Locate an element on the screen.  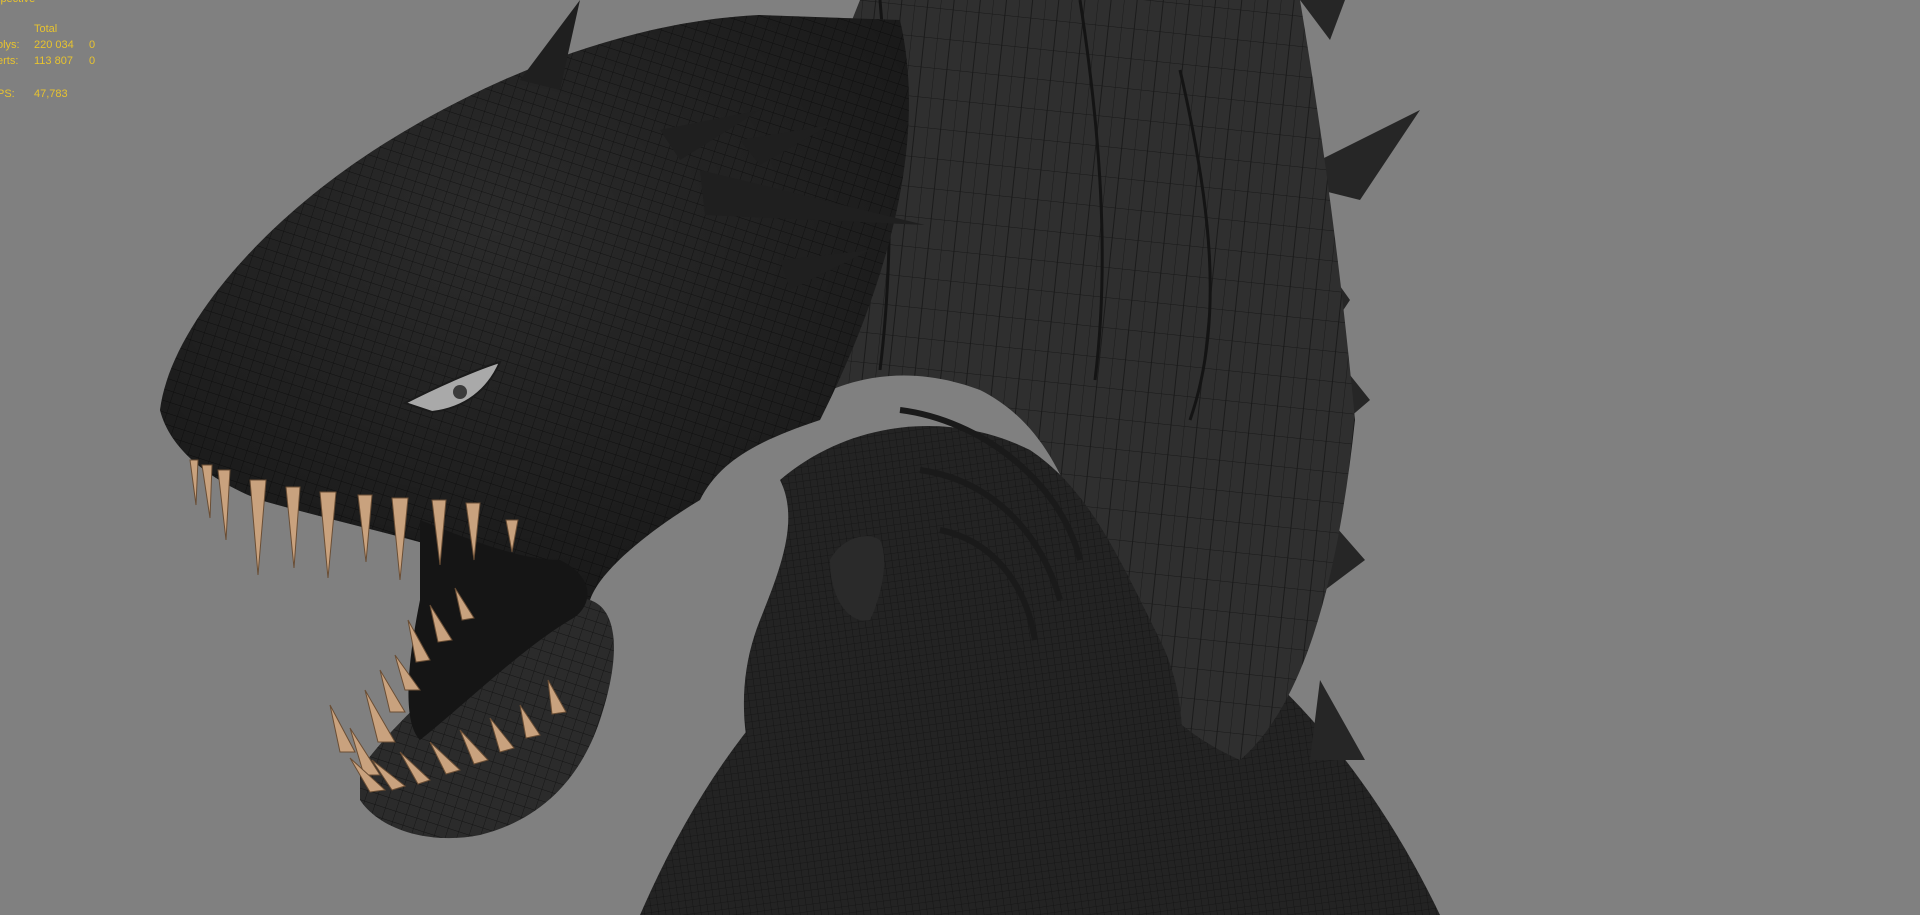
polys-selected: 0 is located at coordinates (92, 45).